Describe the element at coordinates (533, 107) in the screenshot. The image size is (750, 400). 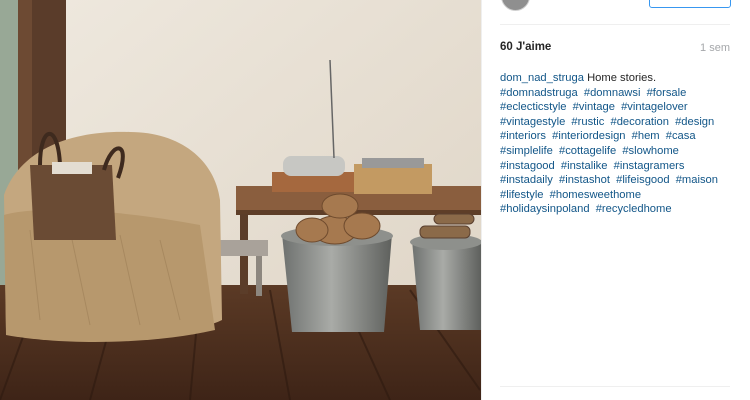
I see `hashtag-link: #eclecticstyle` at that location.